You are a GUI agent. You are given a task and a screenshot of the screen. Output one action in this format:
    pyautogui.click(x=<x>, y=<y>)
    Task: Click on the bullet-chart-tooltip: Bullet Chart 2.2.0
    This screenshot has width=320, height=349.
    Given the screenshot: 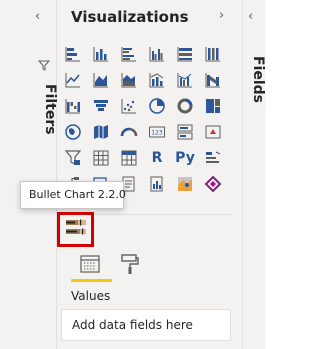 What is the action you would take?
    pyautogui.click(x=73, y=195)
    